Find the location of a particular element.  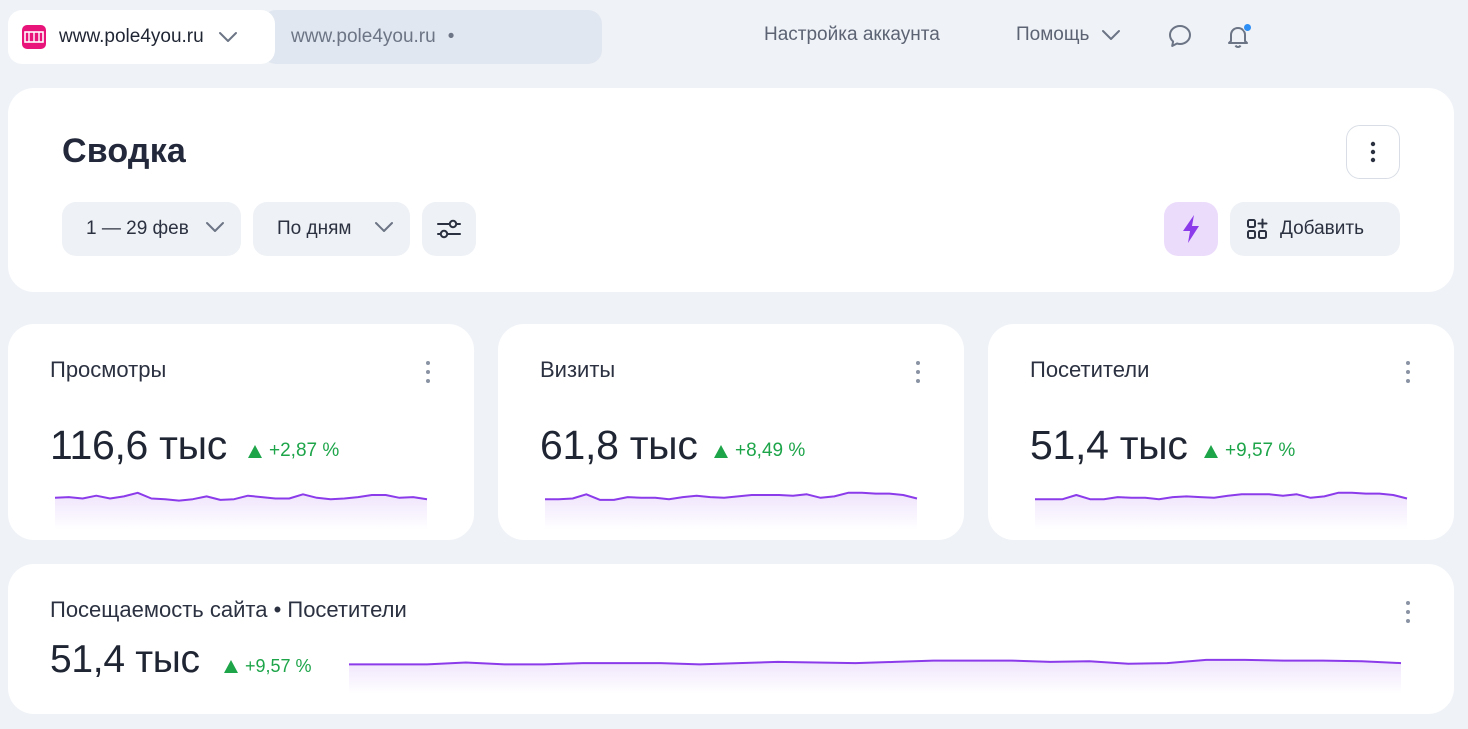

metric-value: 116,6 тыс is located at coordinates (138, 445).